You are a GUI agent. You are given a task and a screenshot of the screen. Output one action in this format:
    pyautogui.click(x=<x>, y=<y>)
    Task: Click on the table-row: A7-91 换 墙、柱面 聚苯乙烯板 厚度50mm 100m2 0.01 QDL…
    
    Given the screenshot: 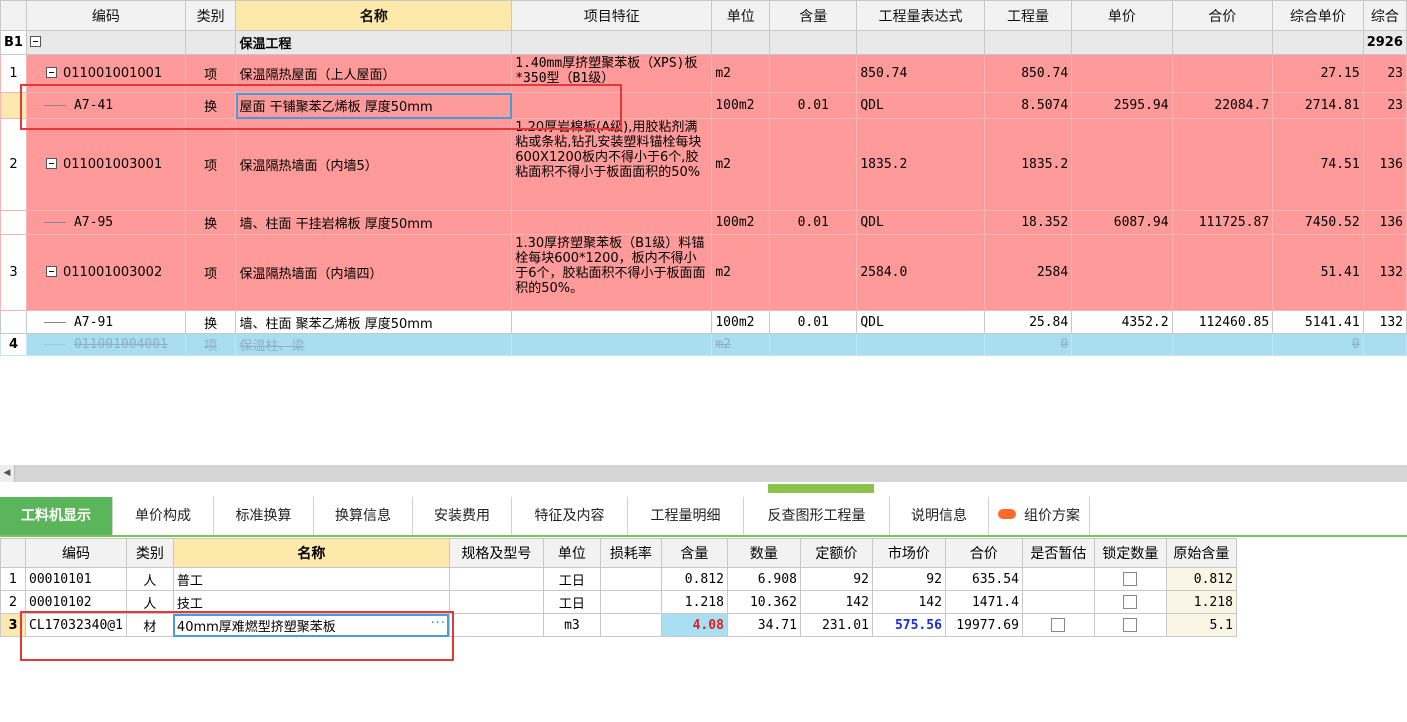 What is the action you would take?
    pyautogui.click(x=703, y=322)
    